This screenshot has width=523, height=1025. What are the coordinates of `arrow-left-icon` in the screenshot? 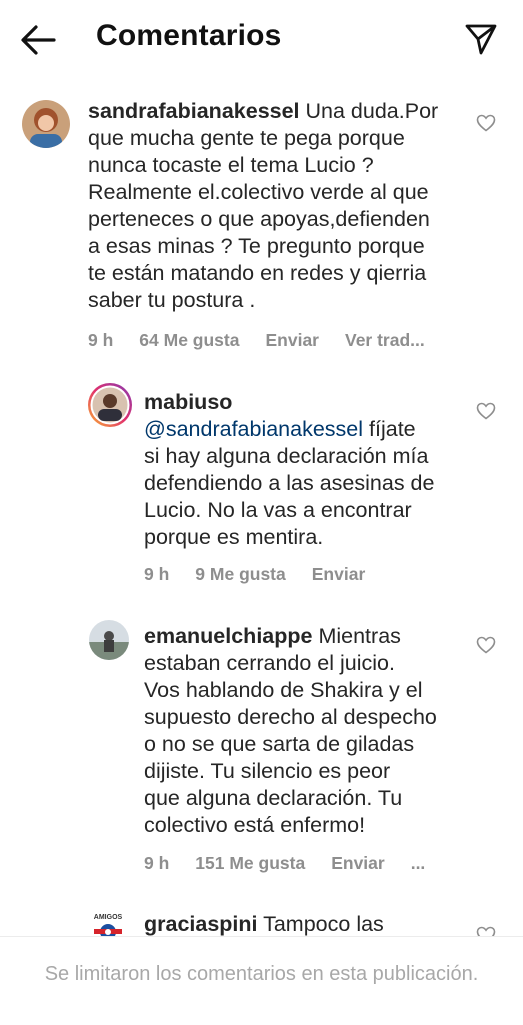 It's located at (38, 40).